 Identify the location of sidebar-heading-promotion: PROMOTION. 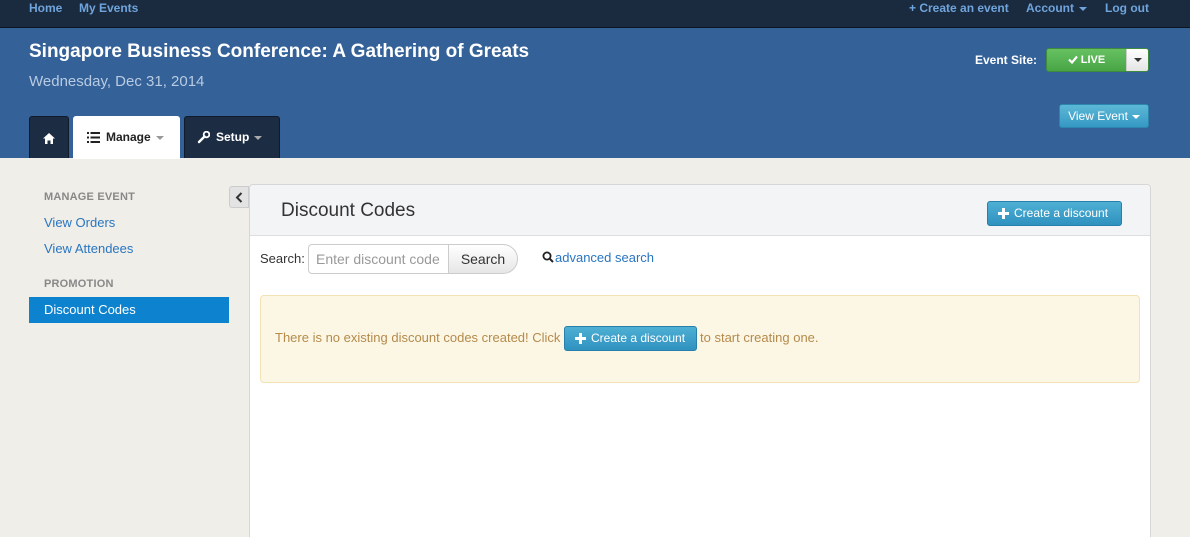
(79, 284).